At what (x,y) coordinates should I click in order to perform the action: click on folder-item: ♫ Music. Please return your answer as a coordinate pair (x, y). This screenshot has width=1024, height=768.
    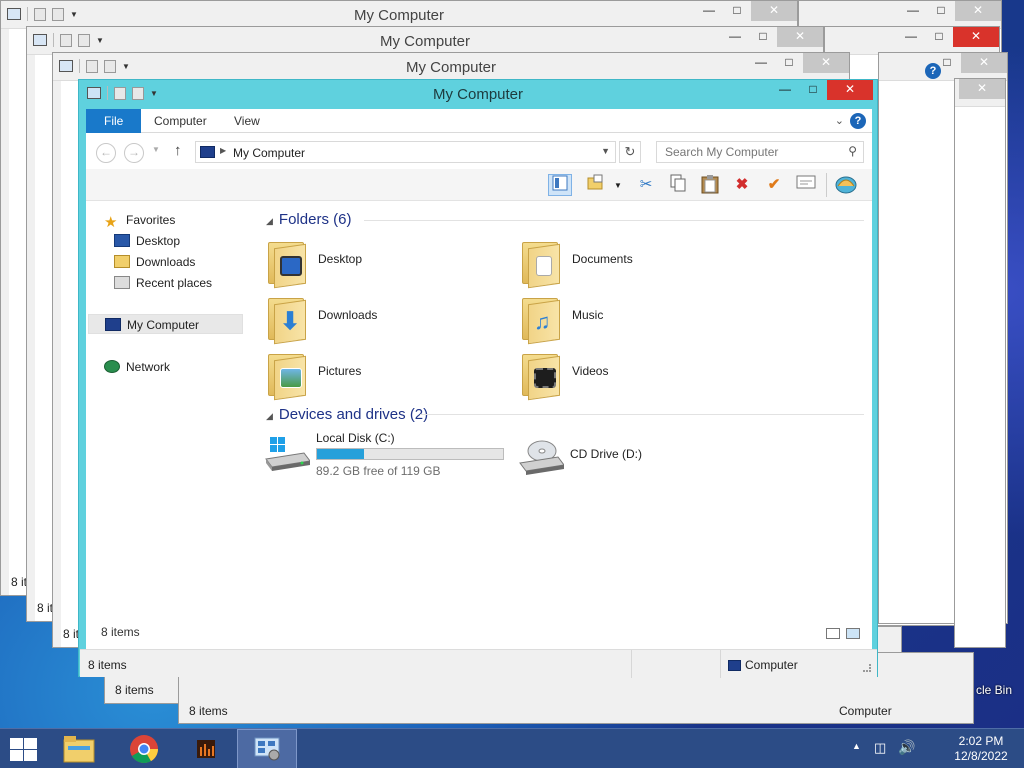
    Looking at the image, I should click on (640, 318).